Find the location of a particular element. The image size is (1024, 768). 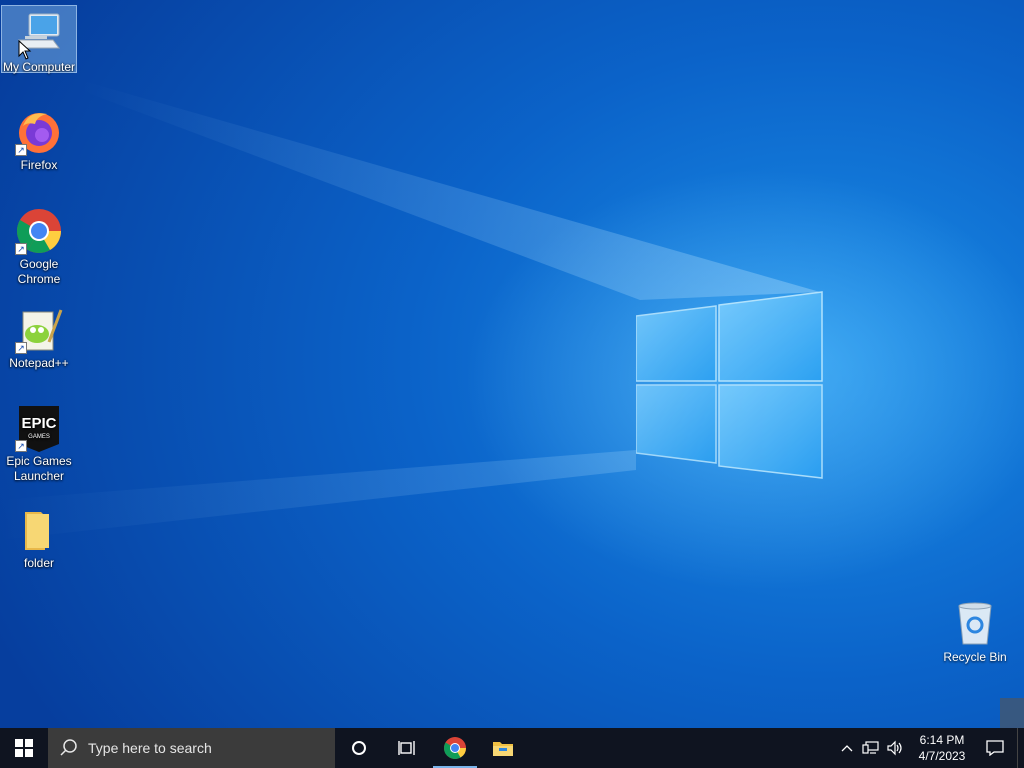

desktop-icon-label: Recycle Bin is located at coordinates (975, 657).